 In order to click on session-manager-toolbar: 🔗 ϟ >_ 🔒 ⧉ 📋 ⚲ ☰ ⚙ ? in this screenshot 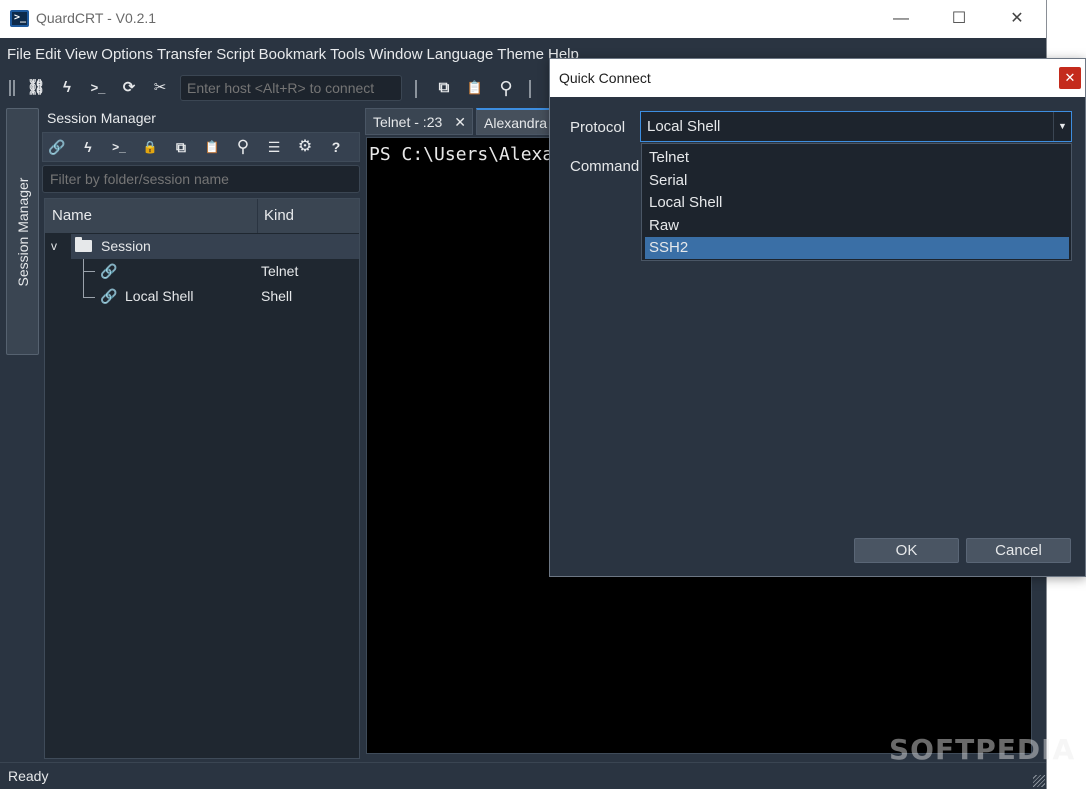, I will do `click(201, 147)`.